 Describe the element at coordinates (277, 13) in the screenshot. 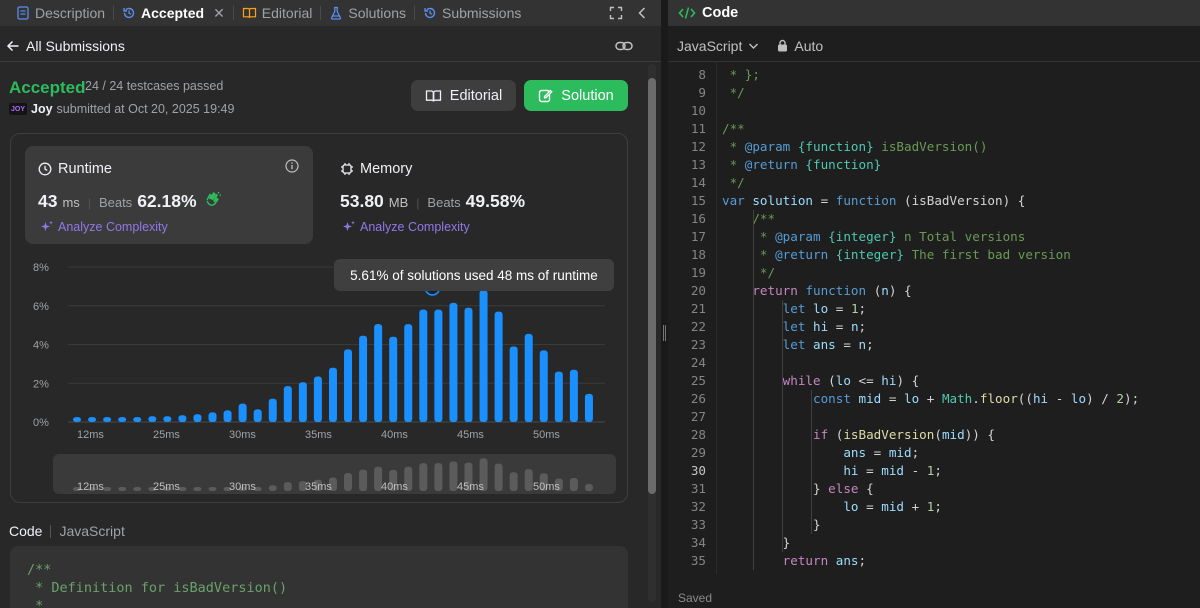

I see `tab-editorial: Editorial` at that location.